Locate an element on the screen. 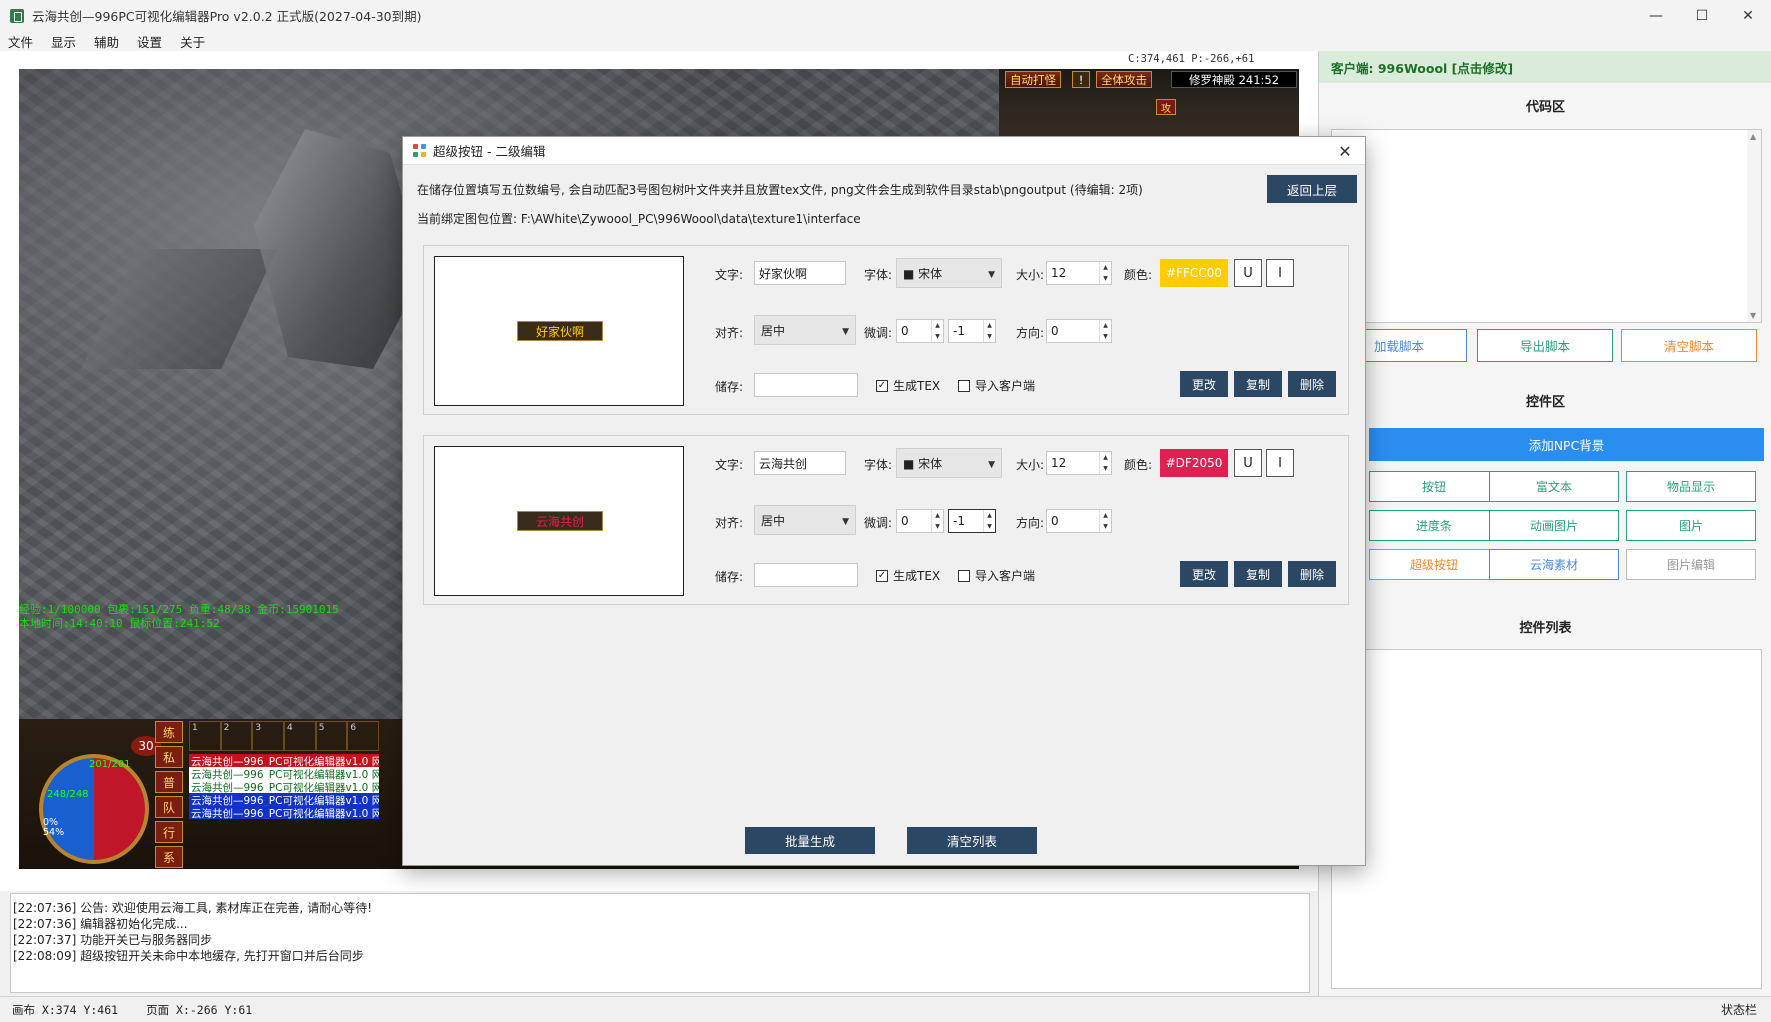  control-animated-image: 动画图片 is located at coordinates (1554, 525).